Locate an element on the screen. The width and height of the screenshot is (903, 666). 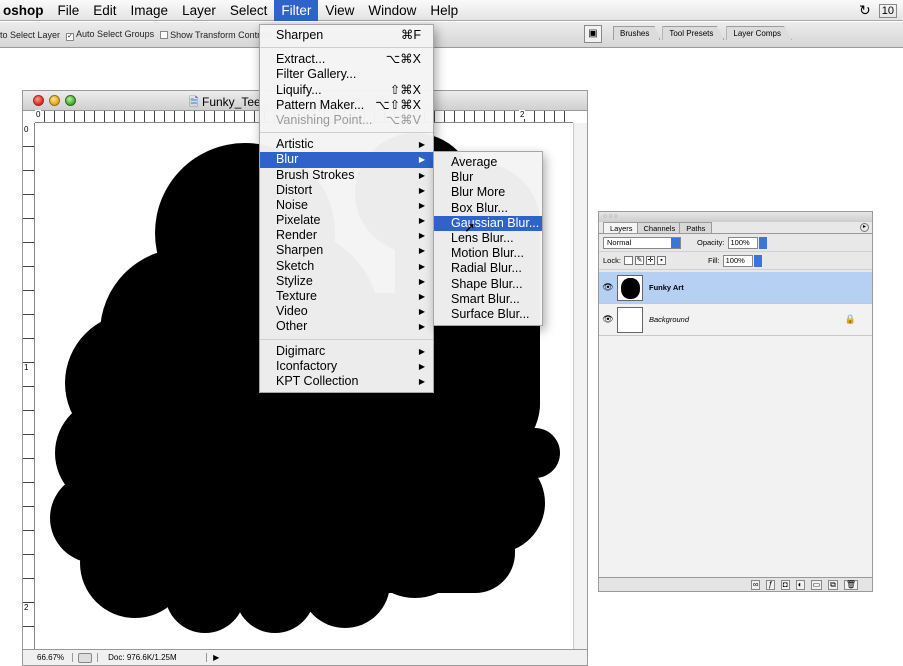
menu-file: File is located at coordinates (69, 10).